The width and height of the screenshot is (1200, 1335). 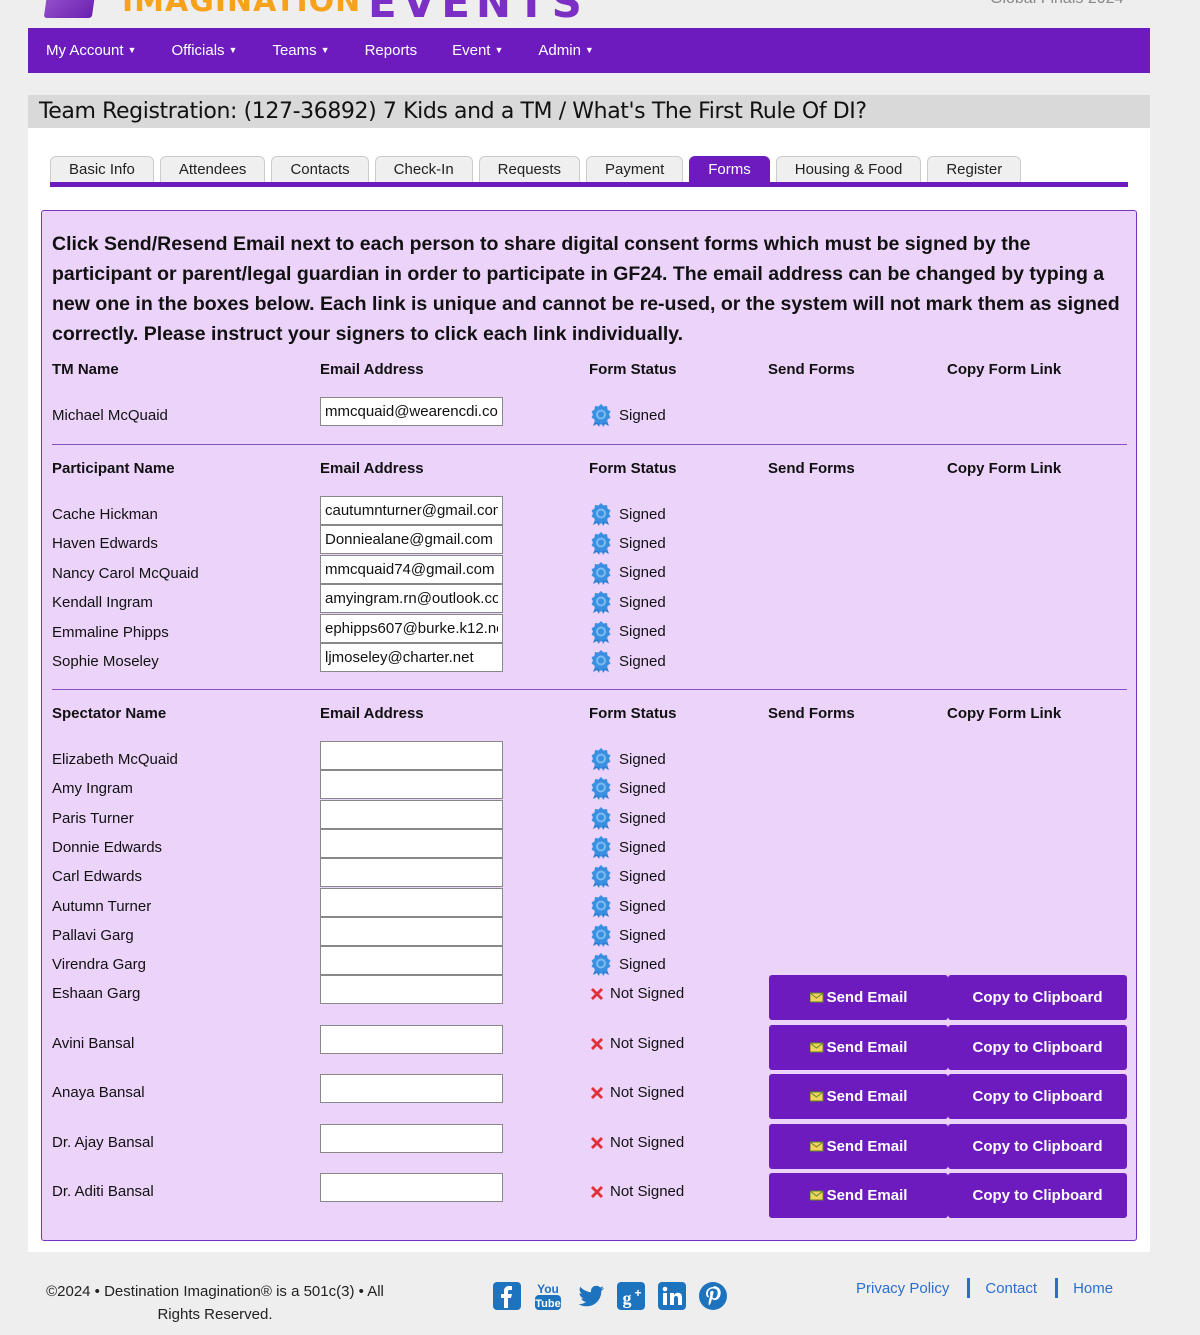 What do you see at coordinates (713, 1298) in the screenshot?
I see `pinterest-icon` at bounding box center [713, 1298].